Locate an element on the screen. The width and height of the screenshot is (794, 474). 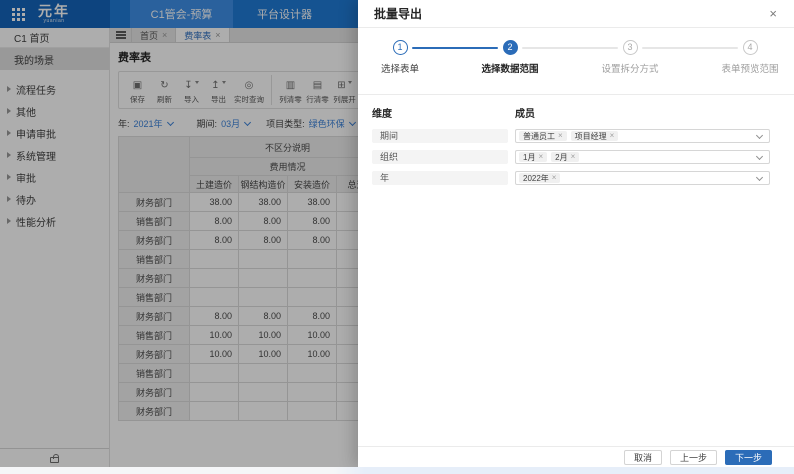
dimension-member-form: 维度 成员 期间 普通员工 项目经理 组织 is located at coordinates (576, 140).